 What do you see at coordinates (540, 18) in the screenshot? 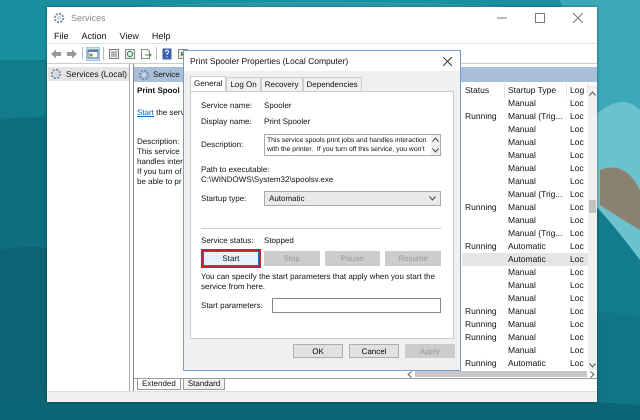
I see `maximize-icon` at bounding box center [540, 18].